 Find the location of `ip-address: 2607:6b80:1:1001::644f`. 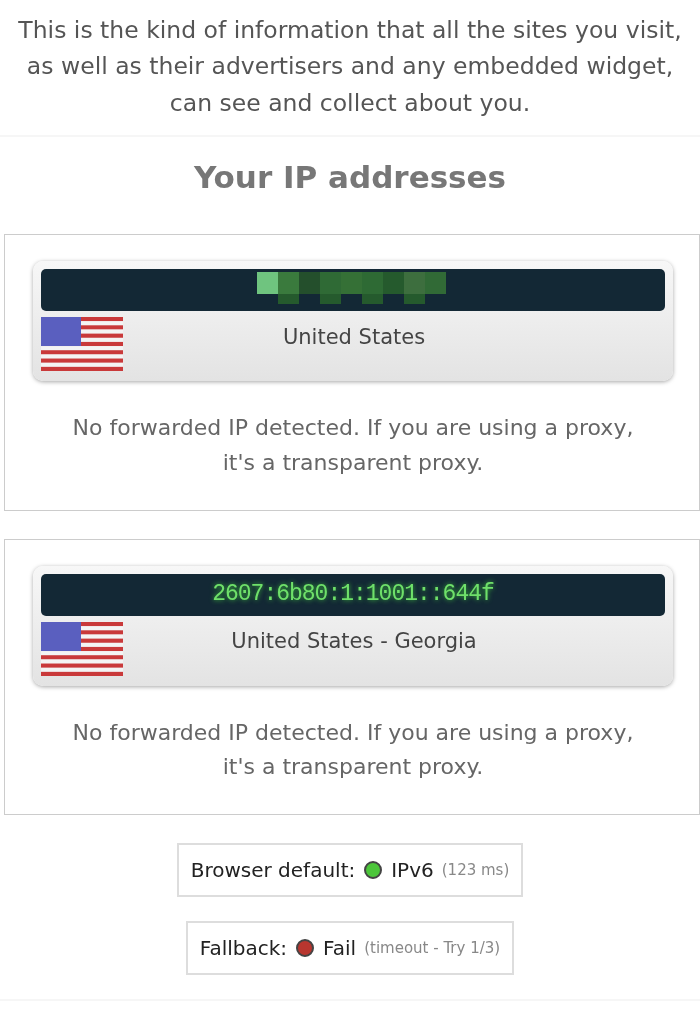

ip-address: 2607:6b80:1:1001::644f is located at coordinates (353, 595).